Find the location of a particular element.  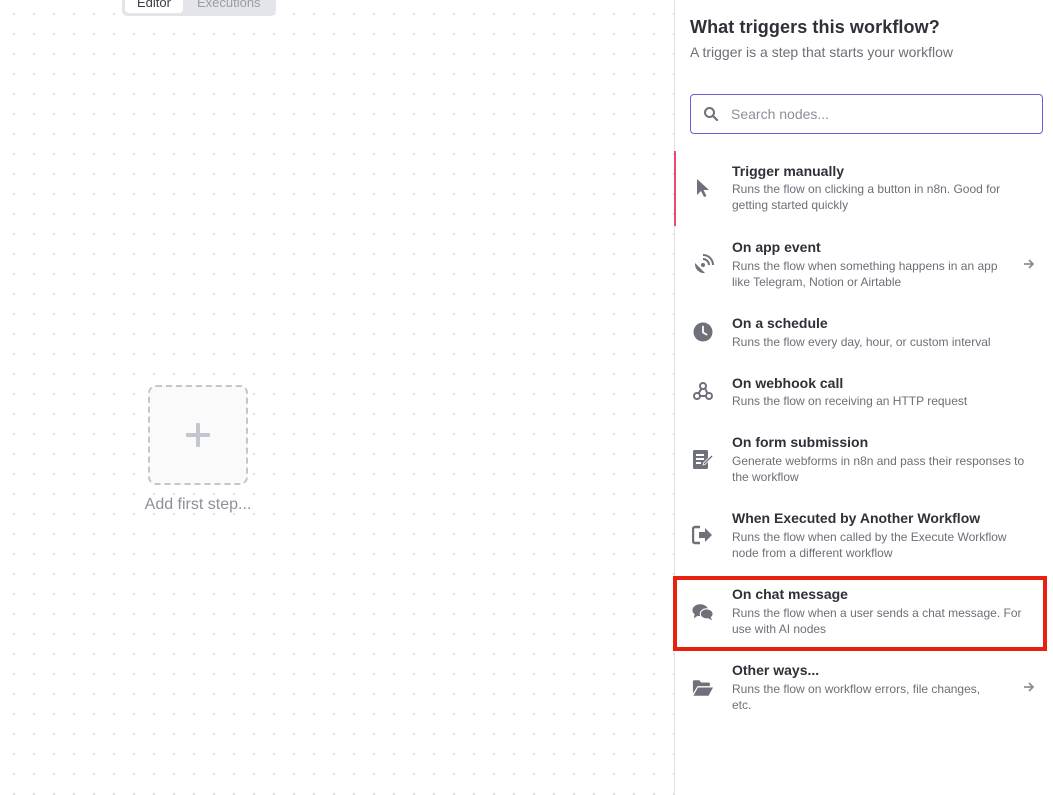

item-title: On chat message is located at coordinates (790, 594).